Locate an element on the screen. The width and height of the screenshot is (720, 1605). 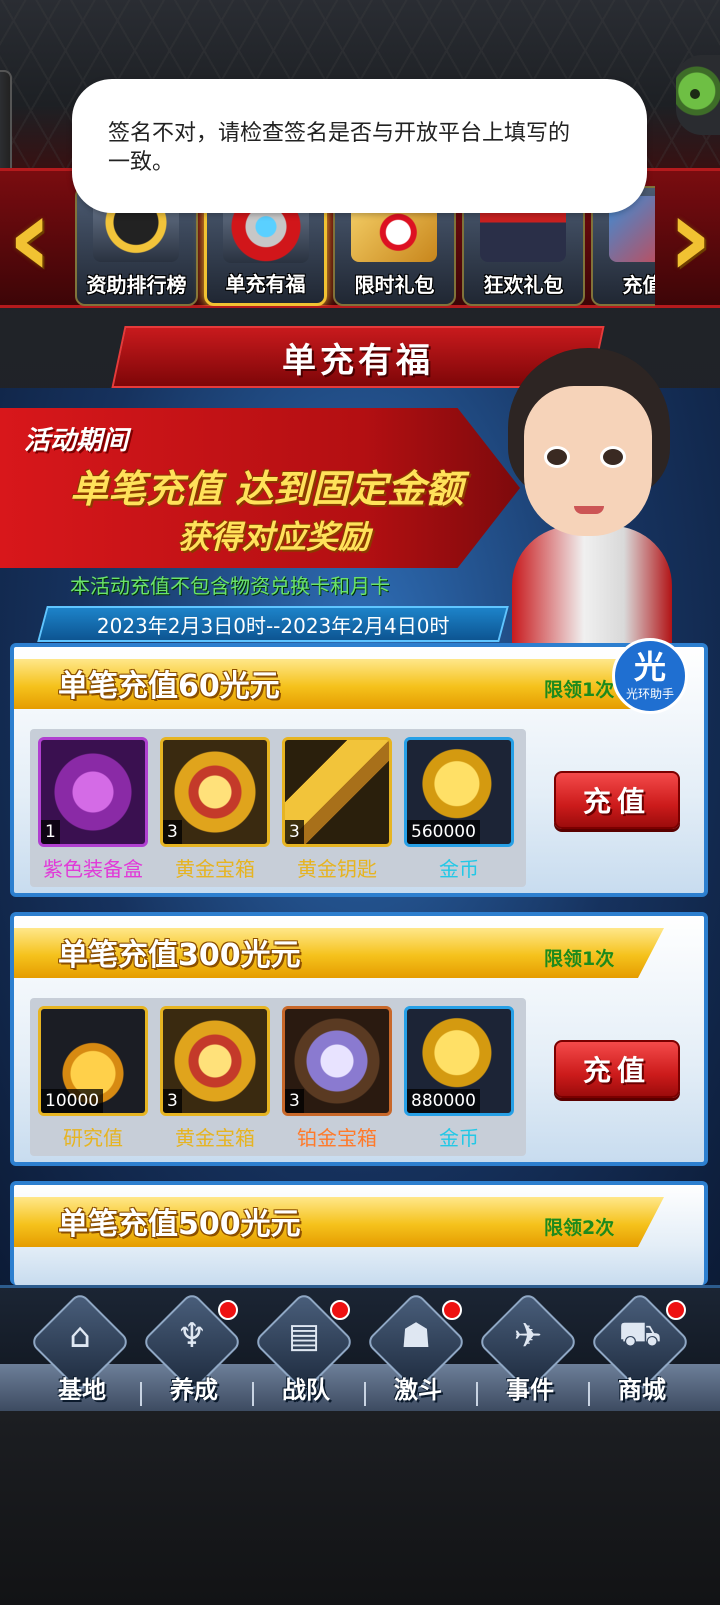
item-name: 黄金钥匙 is located at coordinates (337, 869).